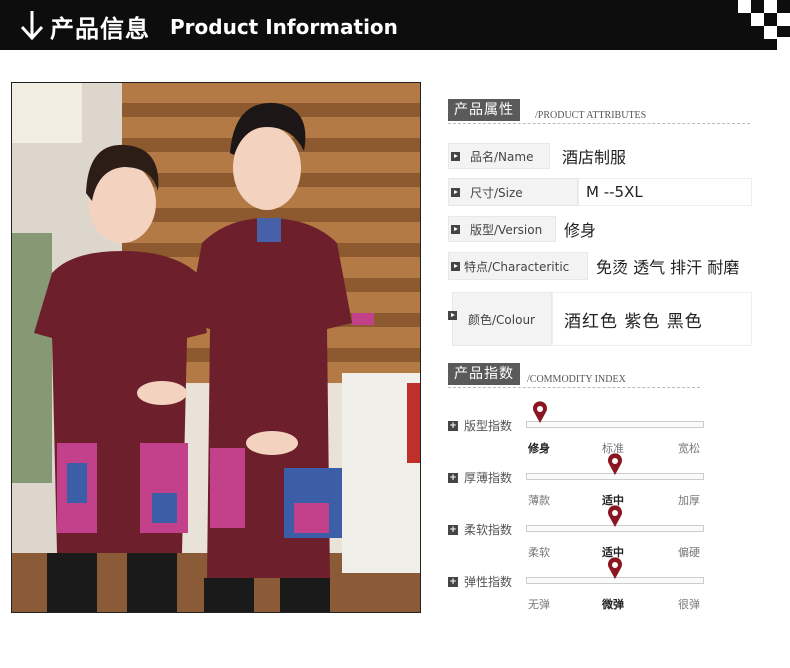 The width and height of the screenshot is (790, 668). Describe the element at coordinates (751, 25) in the screenshot. I see `checker-decoration` at that location.